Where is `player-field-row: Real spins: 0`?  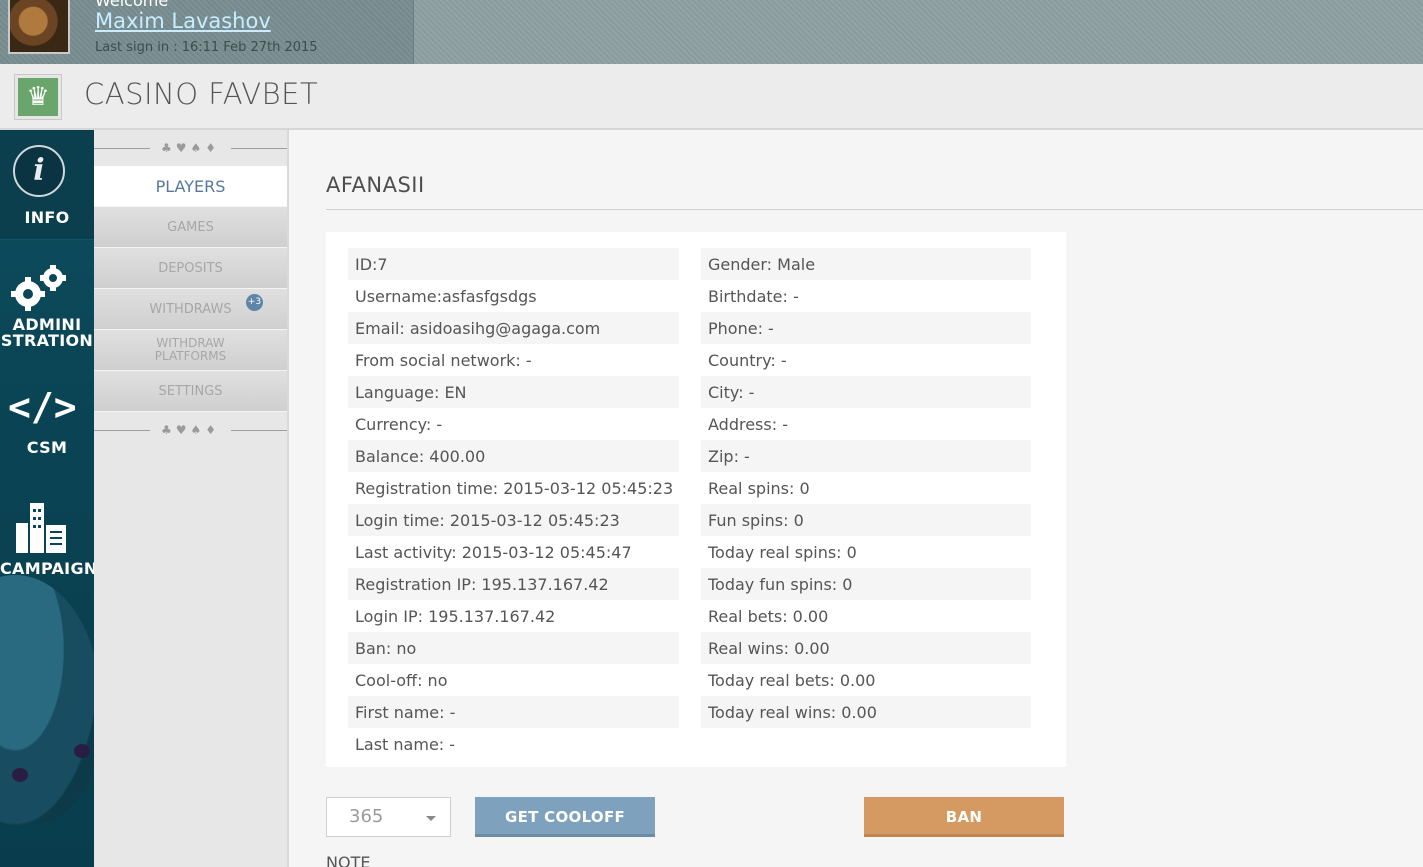
player-field-row: Real spins: 0 is located at coordinates (759, 488).